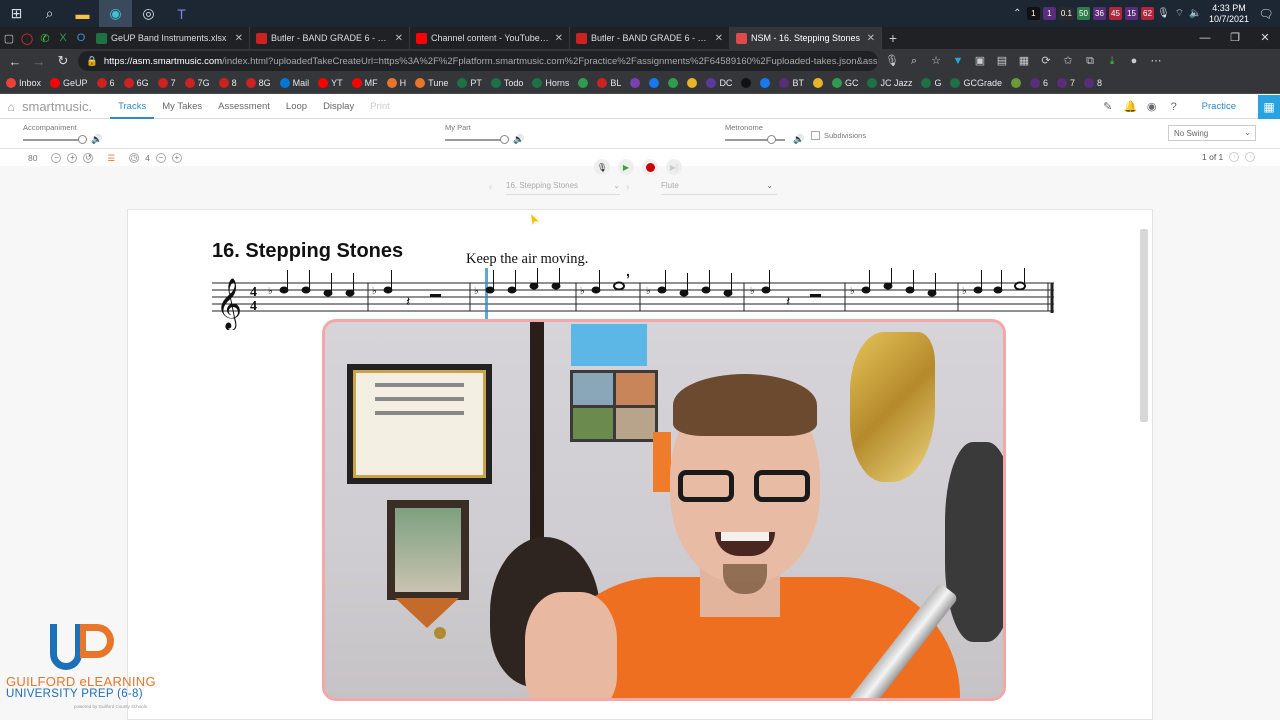  Describe the element at coordinates (23, 83) in the screenshot. I see `bookmark-item: Inbox` at that location.